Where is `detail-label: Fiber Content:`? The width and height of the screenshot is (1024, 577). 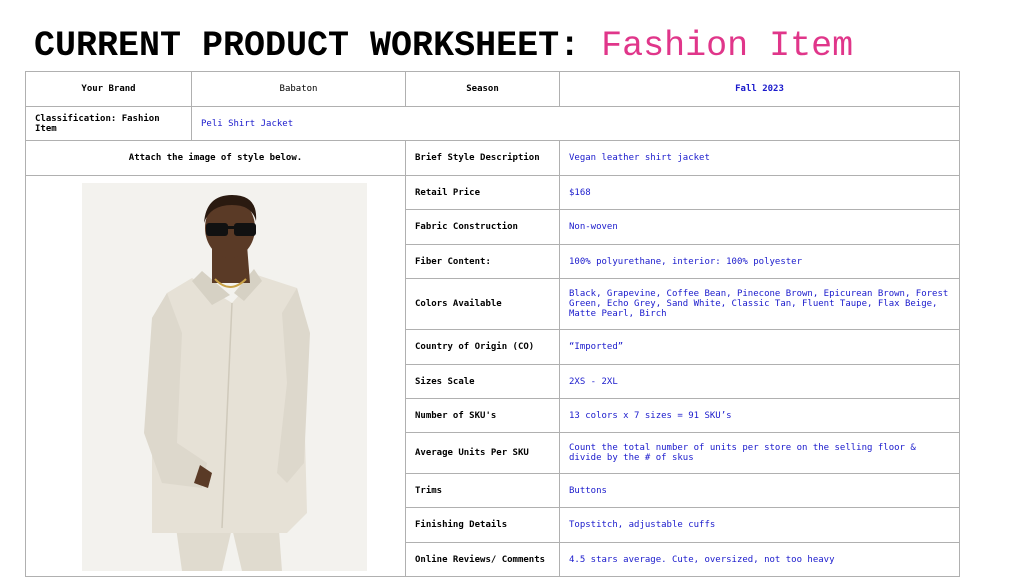
detail-label: Fiber Content: is located at coordinates (482, 261).